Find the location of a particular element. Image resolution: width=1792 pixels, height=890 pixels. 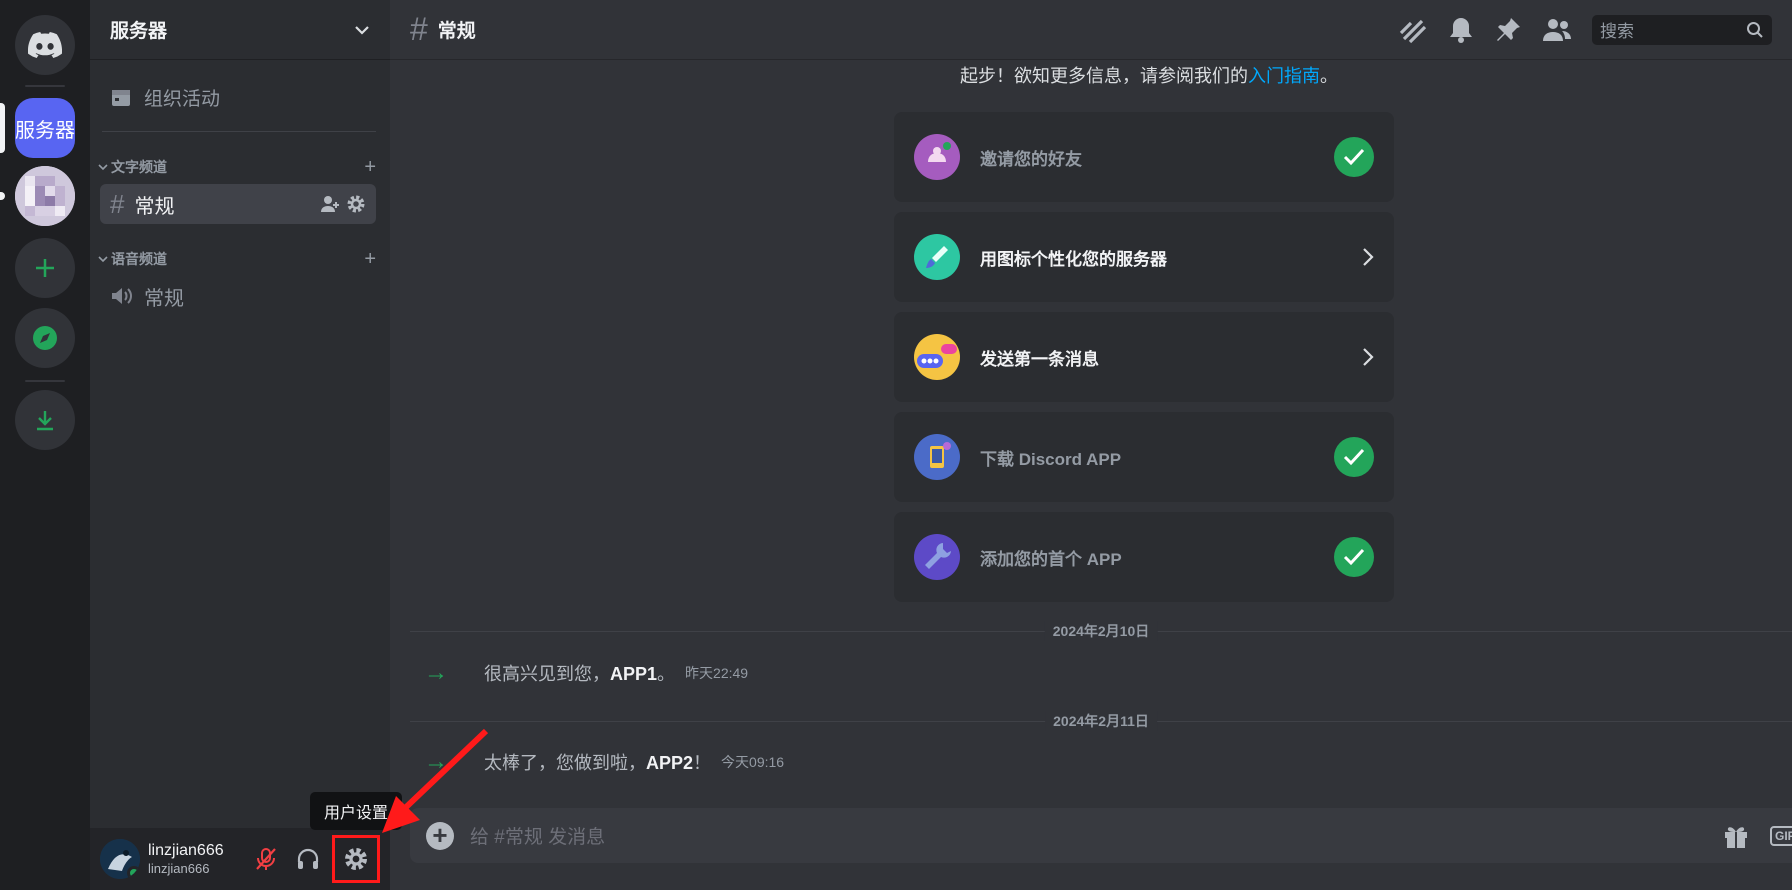

checklist-card-download-app: 下载 Discord APP is located at coordinates (1144, 457).